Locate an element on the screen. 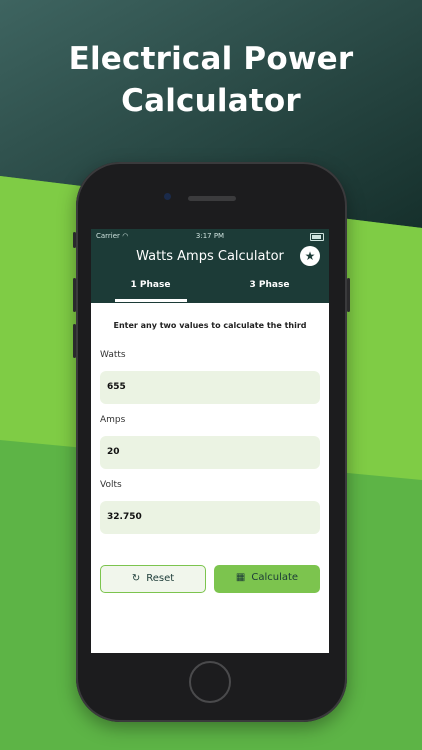 The image size is (422, 750). status-bar: Carrier ◠ 3:17 PM is located at coordinates (210, 238).